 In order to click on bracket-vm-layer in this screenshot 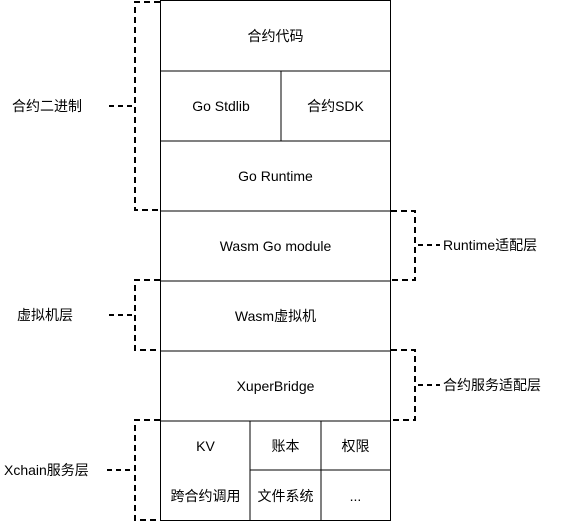, I will do `click(147, 315)`.